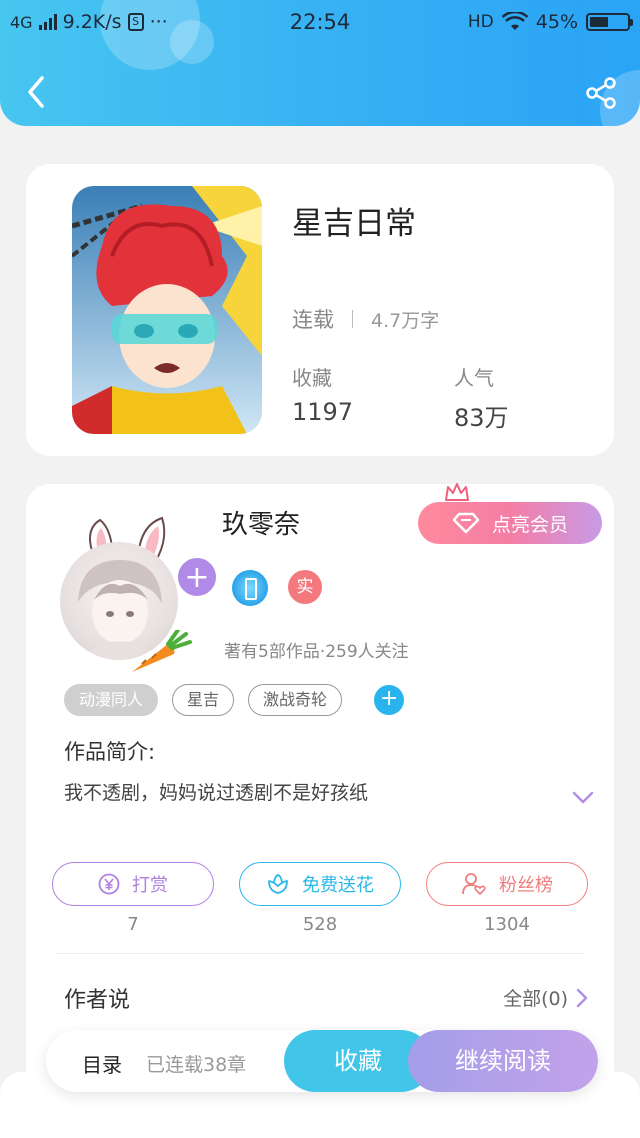 This screenshot has height=1138, width=640. What do you see at coordinates (507, 924) in the screenshot?
I see `fan-count: 1304` at bounding box center [507, 924].